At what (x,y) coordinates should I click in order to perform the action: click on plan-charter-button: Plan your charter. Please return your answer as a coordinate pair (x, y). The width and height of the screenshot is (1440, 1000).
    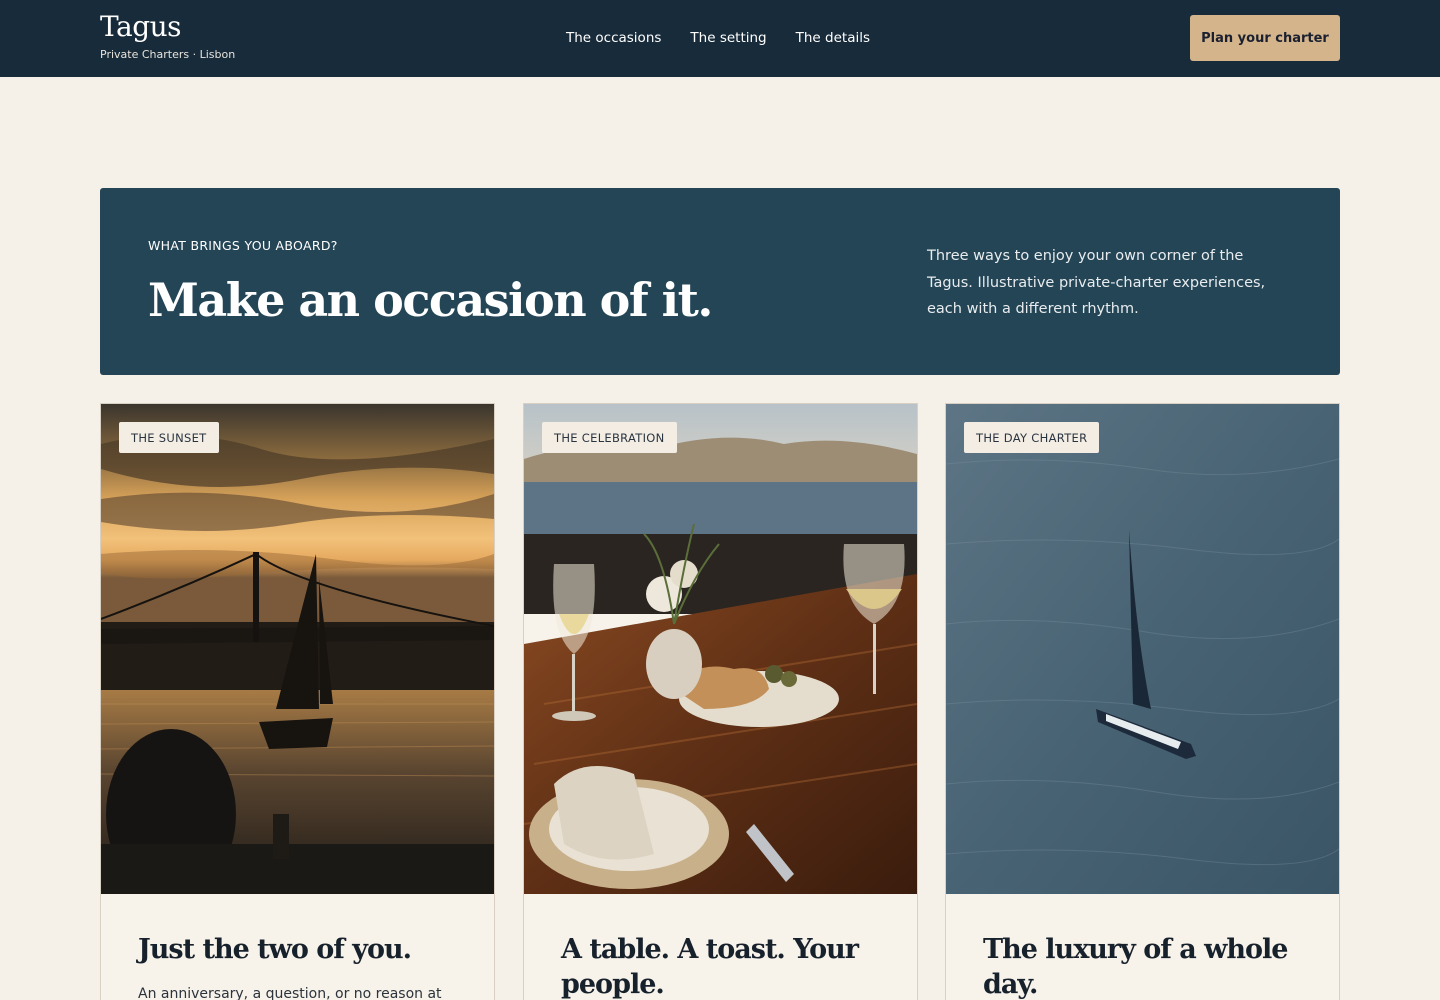
    Looking at the image, I should click on (1265, 38).